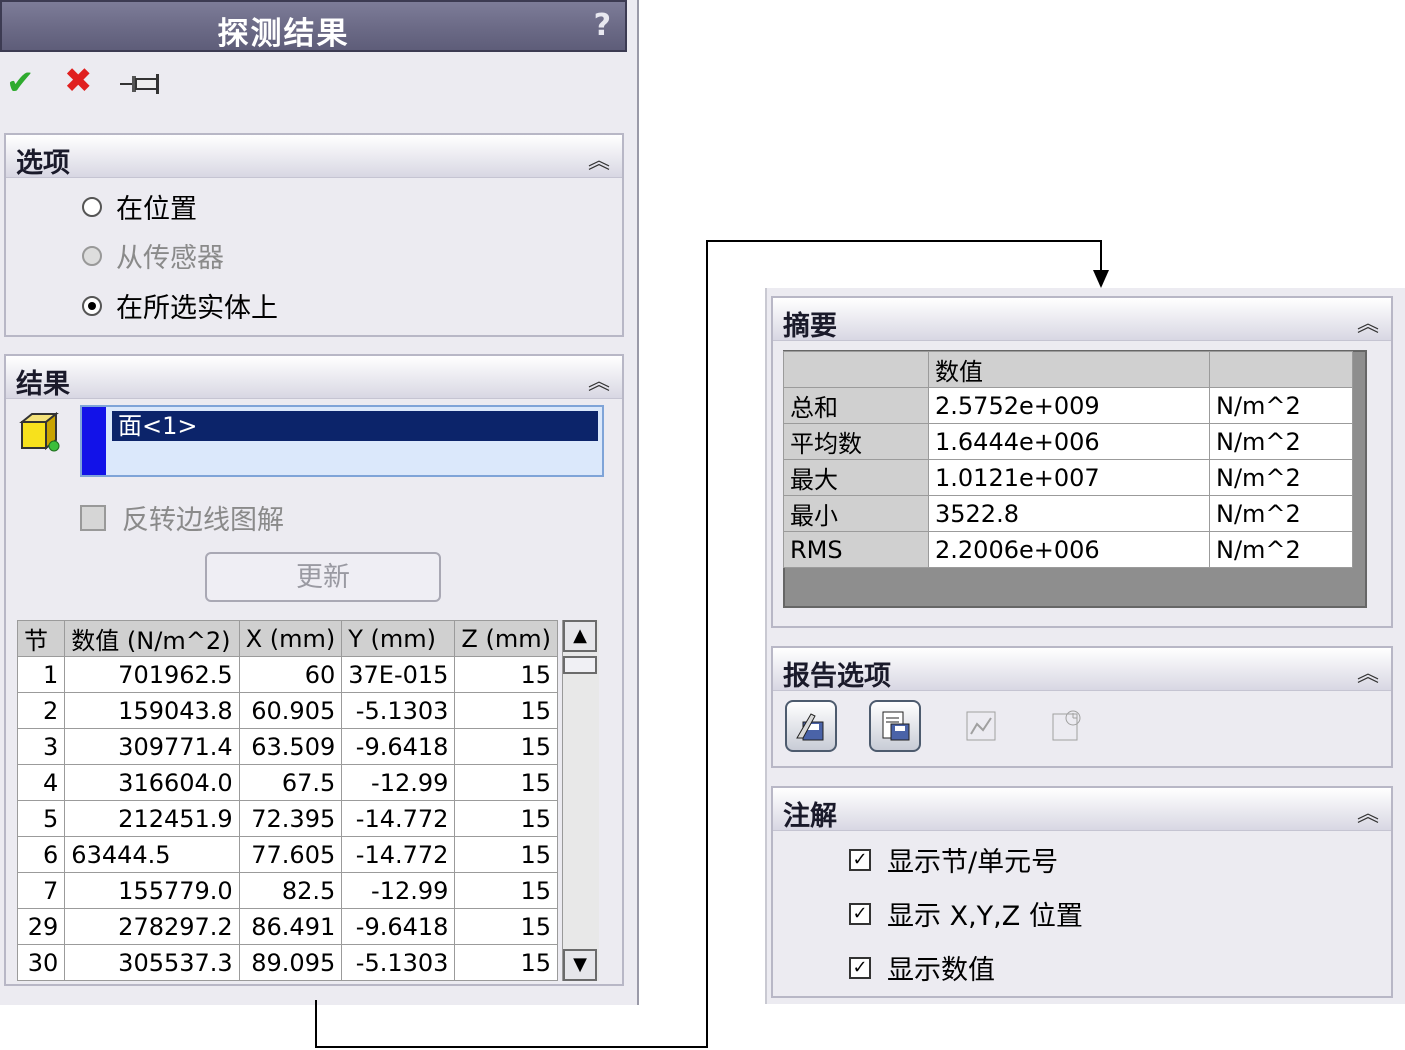 This screenshot has height=1050, width=1405. I want to click on cell: 1.0121e+007, so click(1069, 477).